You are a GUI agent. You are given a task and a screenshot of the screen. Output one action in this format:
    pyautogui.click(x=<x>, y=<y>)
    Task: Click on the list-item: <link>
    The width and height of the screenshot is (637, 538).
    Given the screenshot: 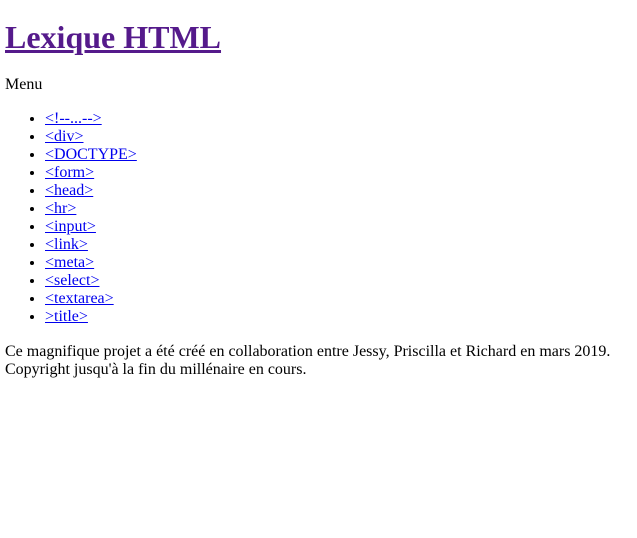 What is the action you would take?
    pyautogui.click(x=338, y=245)
    